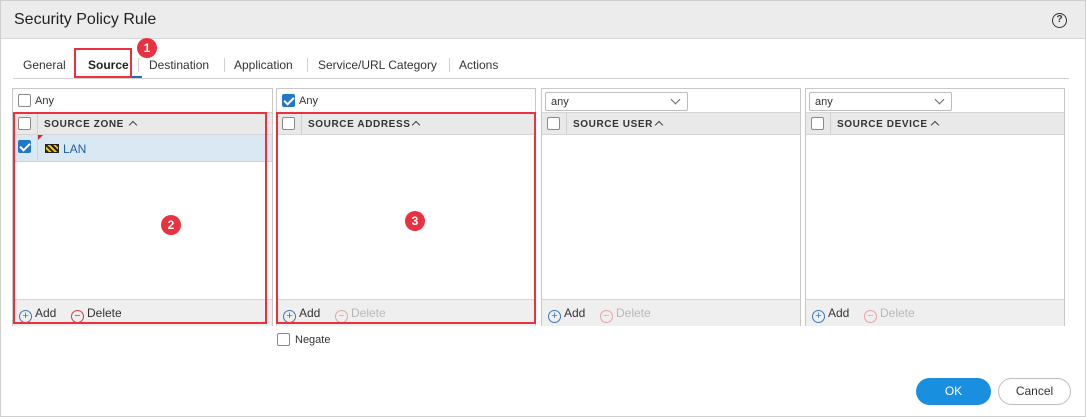  What do you see at coordinates (74, 149) in the screenshot?
I see `zone-name: LAN` at bounding box center [74, 149].